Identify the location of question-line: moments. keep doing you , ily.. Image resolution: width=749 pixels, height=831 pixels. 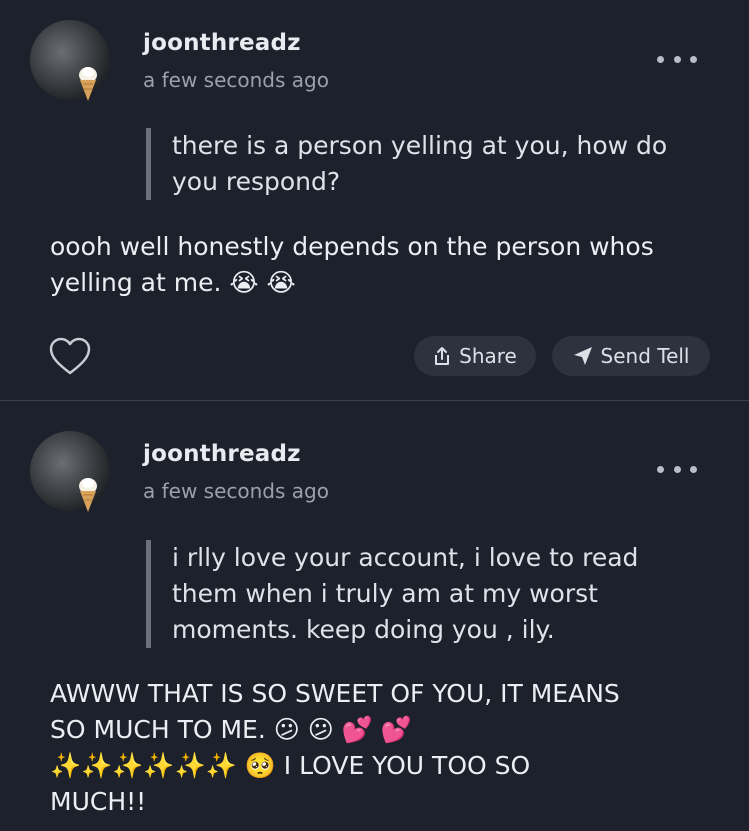
(363, 629).